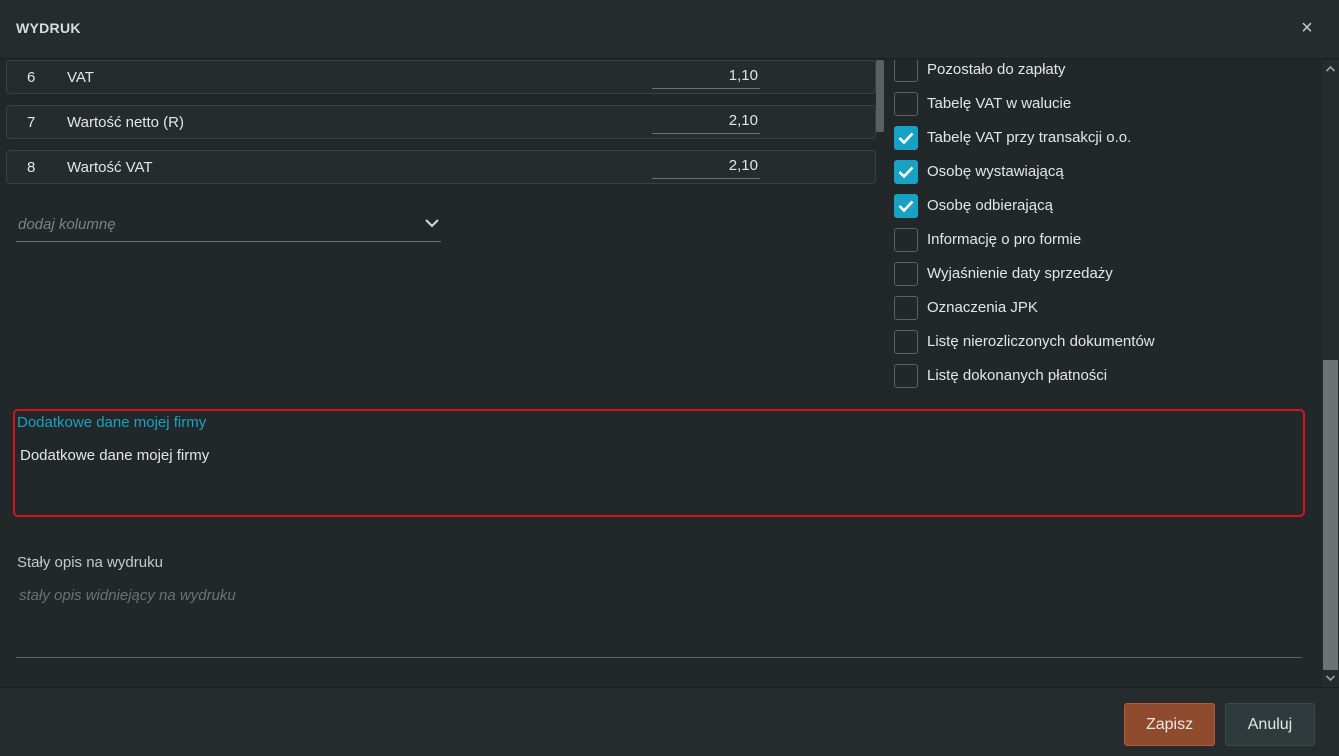  What do you see at coordinates (990, 205) in the screenshot?
I see `checkbox-label: Osobę odbierającą` at bounding box center [990, 205].